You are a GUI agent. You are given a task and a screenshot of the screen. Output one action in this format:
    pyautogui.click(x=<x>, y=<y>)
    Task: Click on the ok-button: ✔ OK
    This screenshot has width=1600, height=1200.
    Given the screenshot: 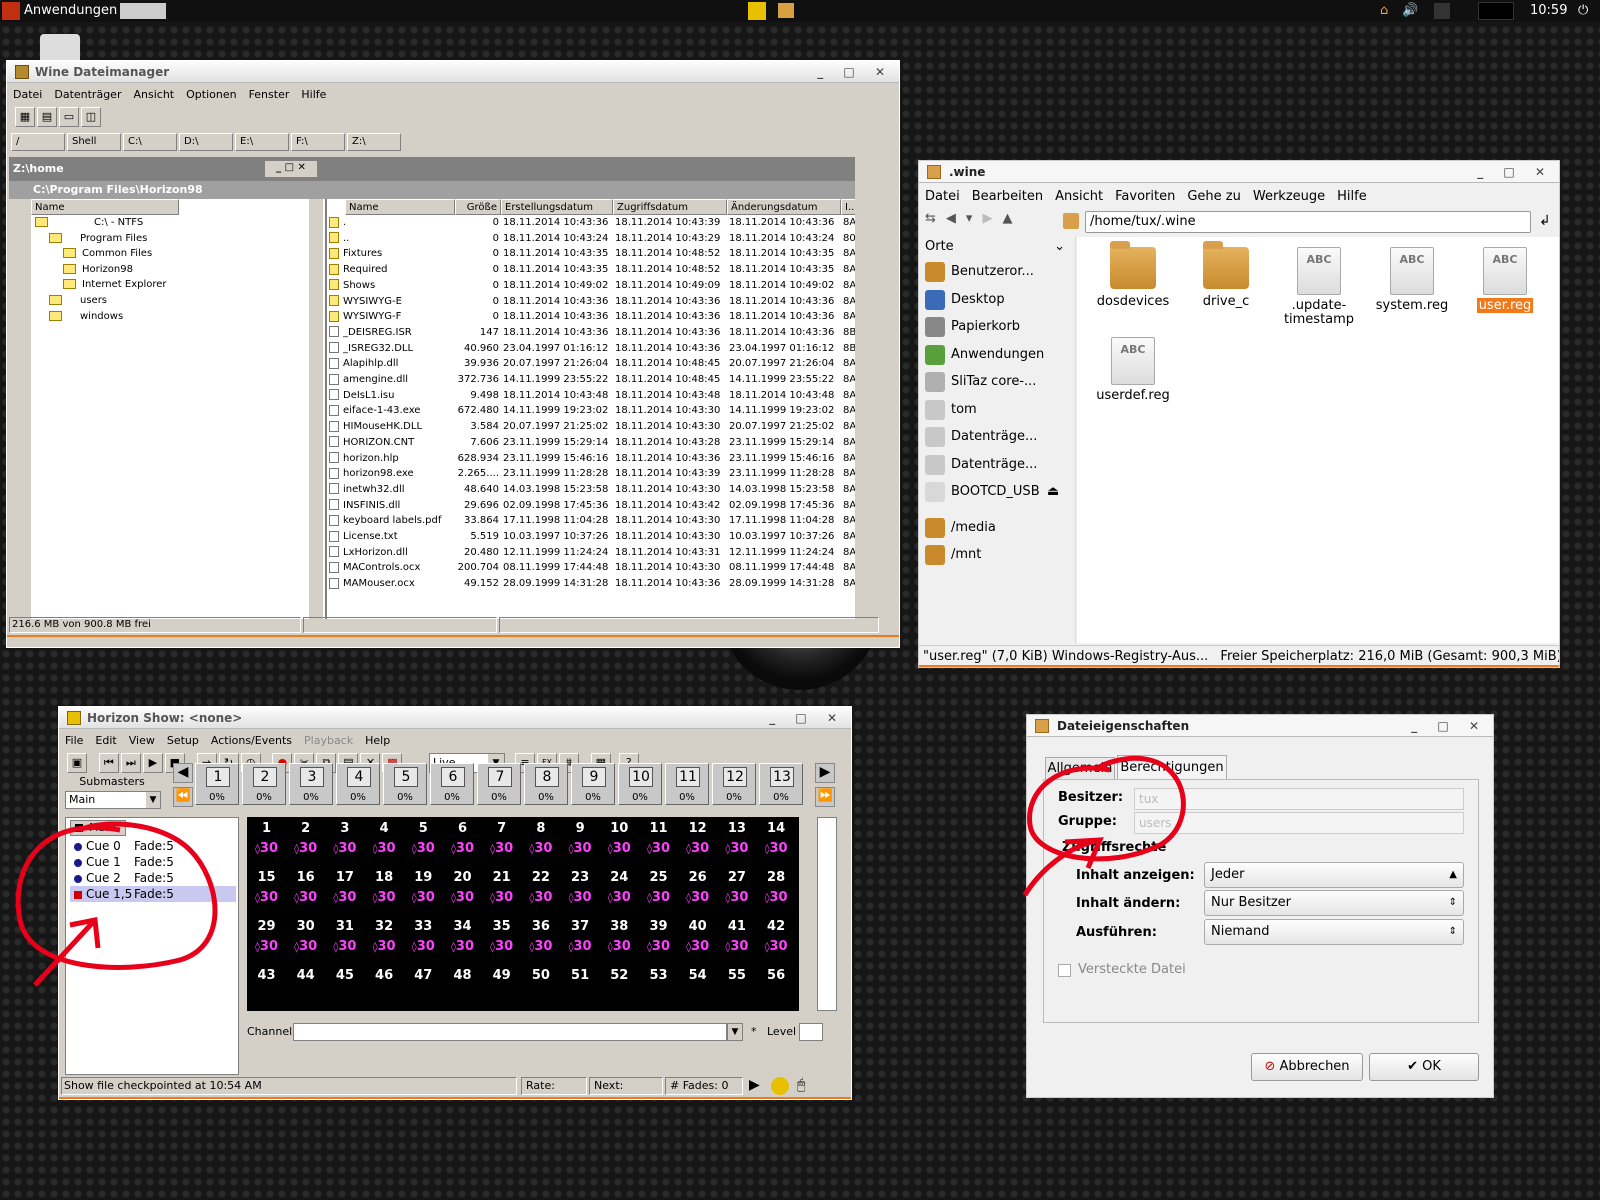 What is the action you would take?
    pyautogui.click(x=1424, y=1067)
    